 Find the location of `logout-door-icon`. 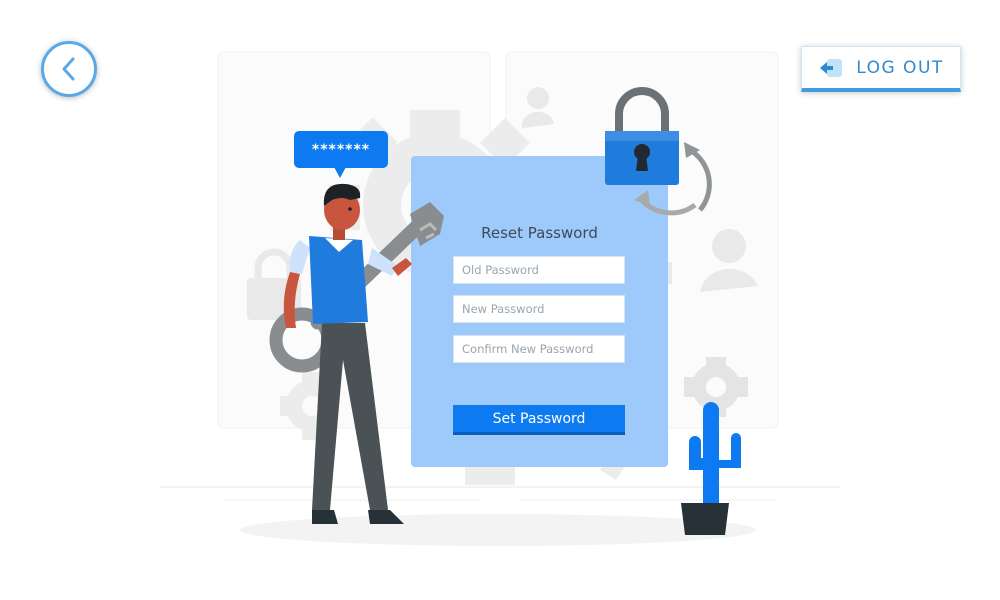

logout-door-icon is located at coordinates (831, 67).